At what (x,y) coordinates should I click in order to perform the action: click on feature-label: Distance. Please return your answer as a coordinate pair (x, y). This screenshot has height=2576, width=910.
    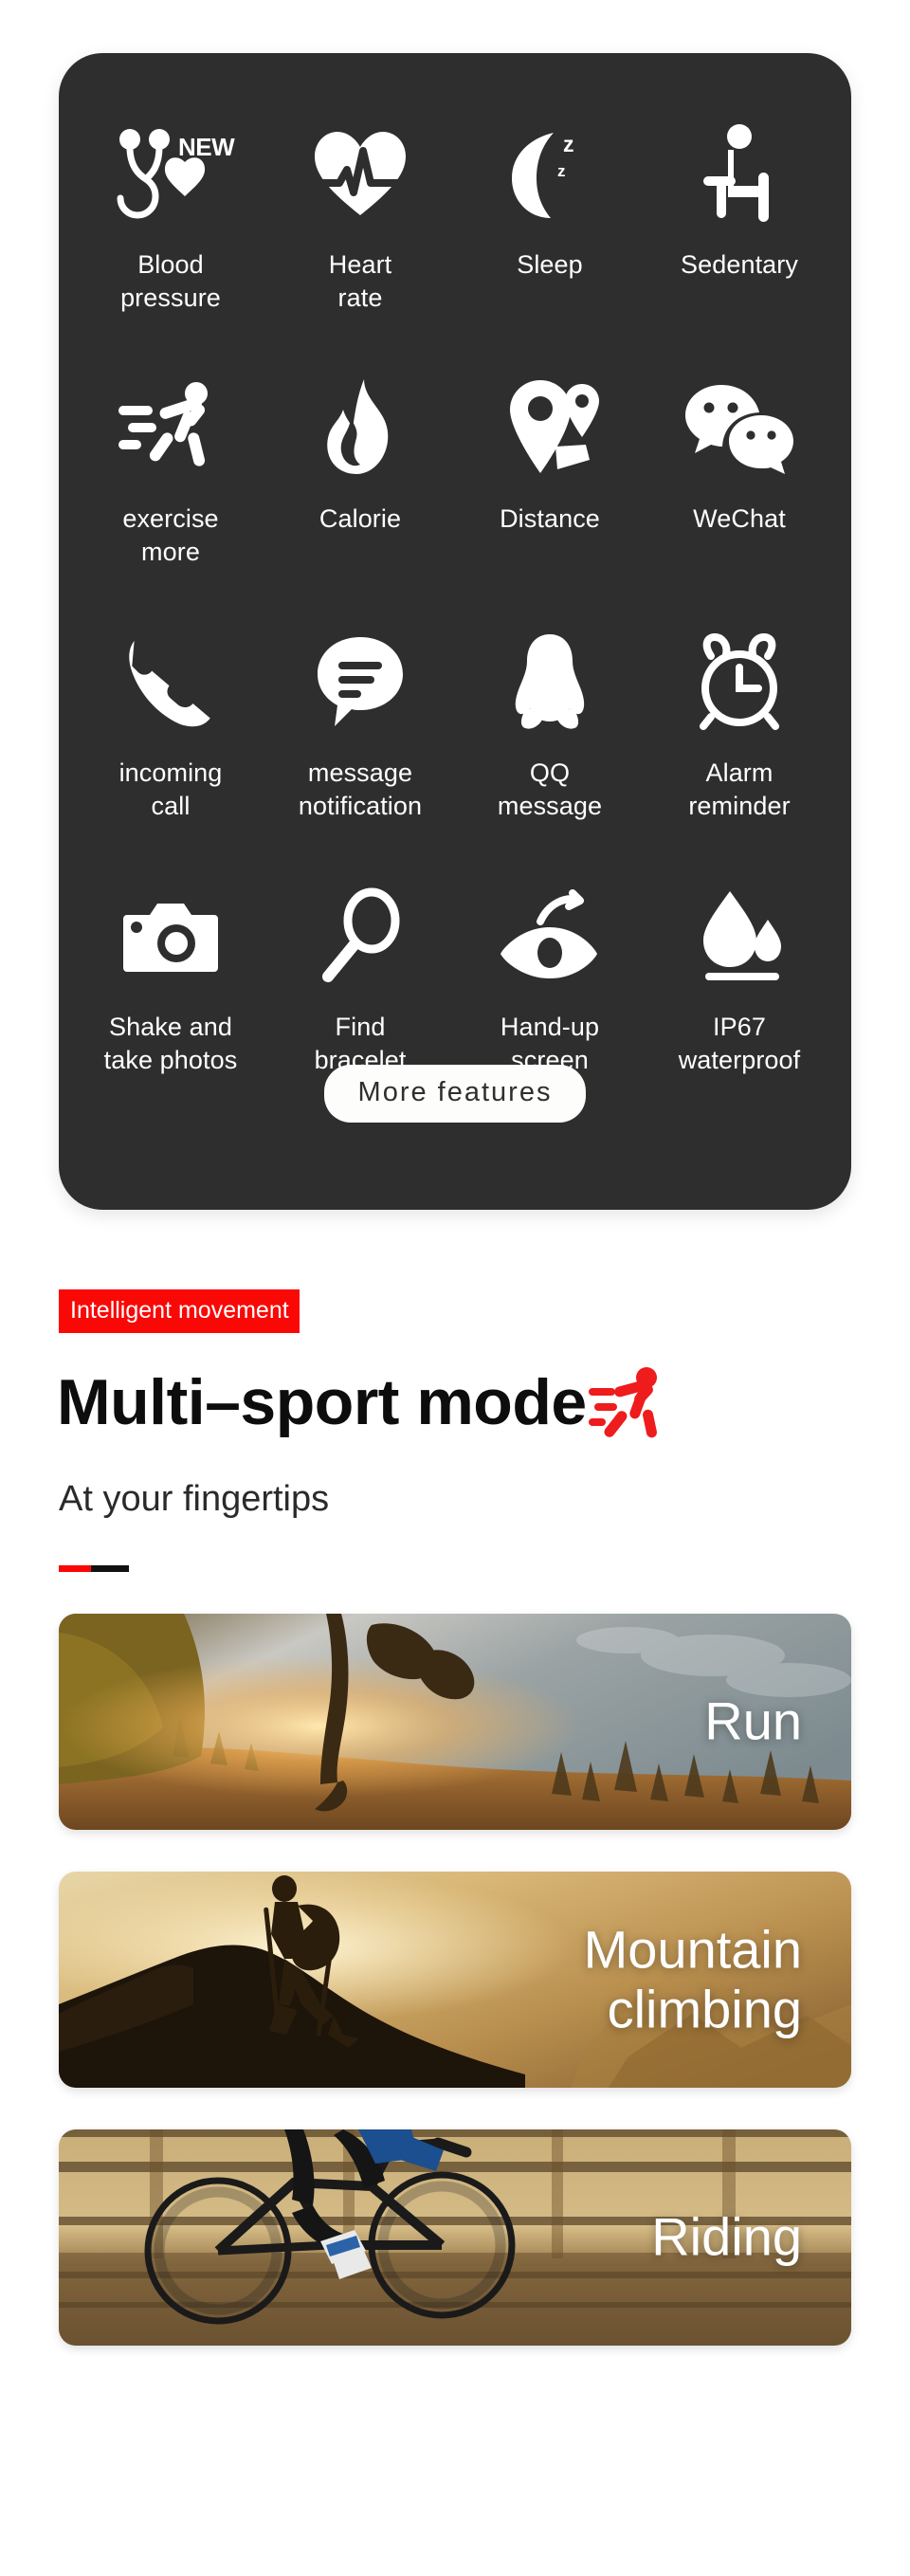
    Looking at the image, I should click on (550, 518).